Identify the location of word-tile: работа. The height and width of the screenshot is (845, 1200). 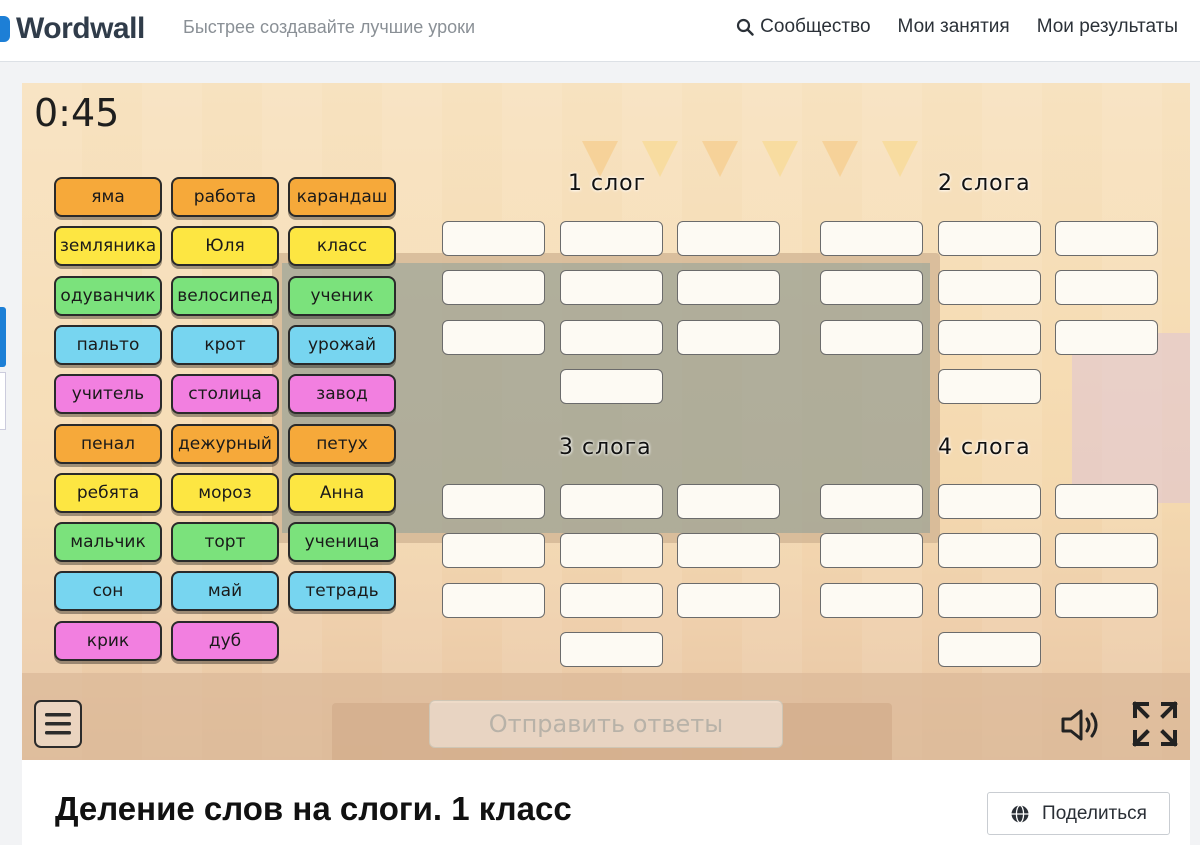
(225, 197).